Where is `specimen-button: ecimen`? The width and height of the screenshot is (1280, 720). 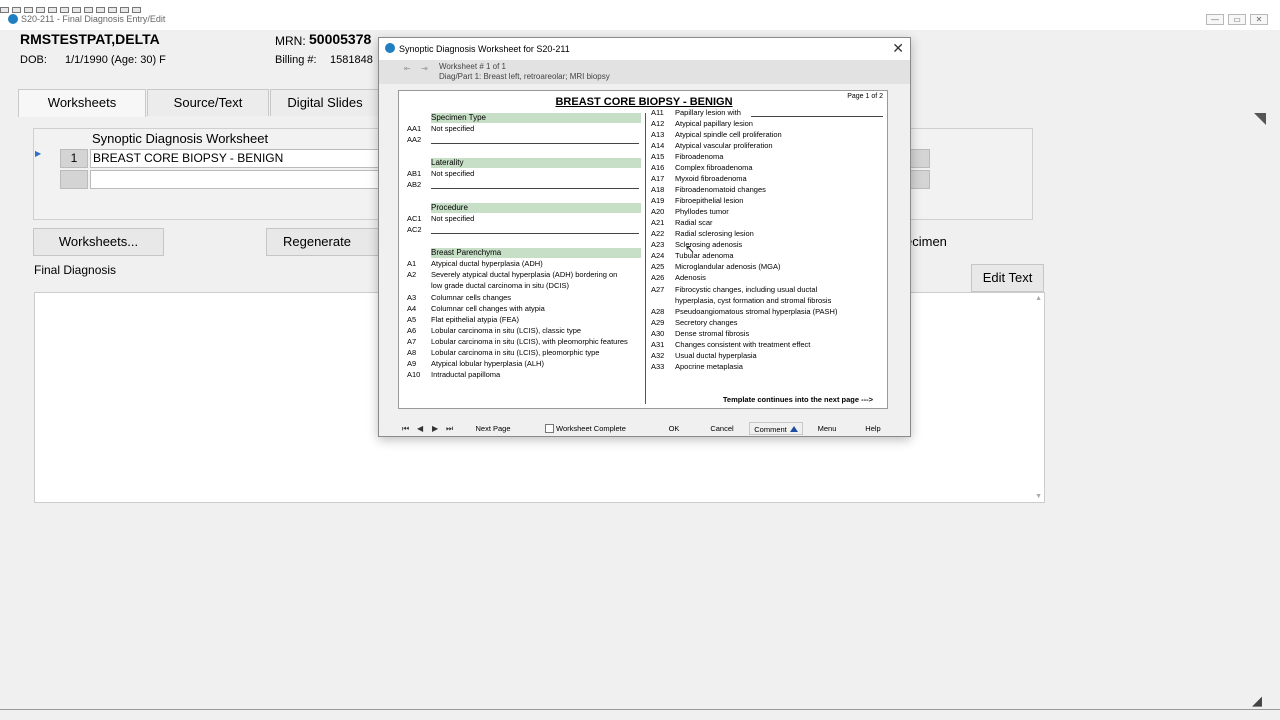
specimen-button: ecimen is located at coordinates (934, 242).